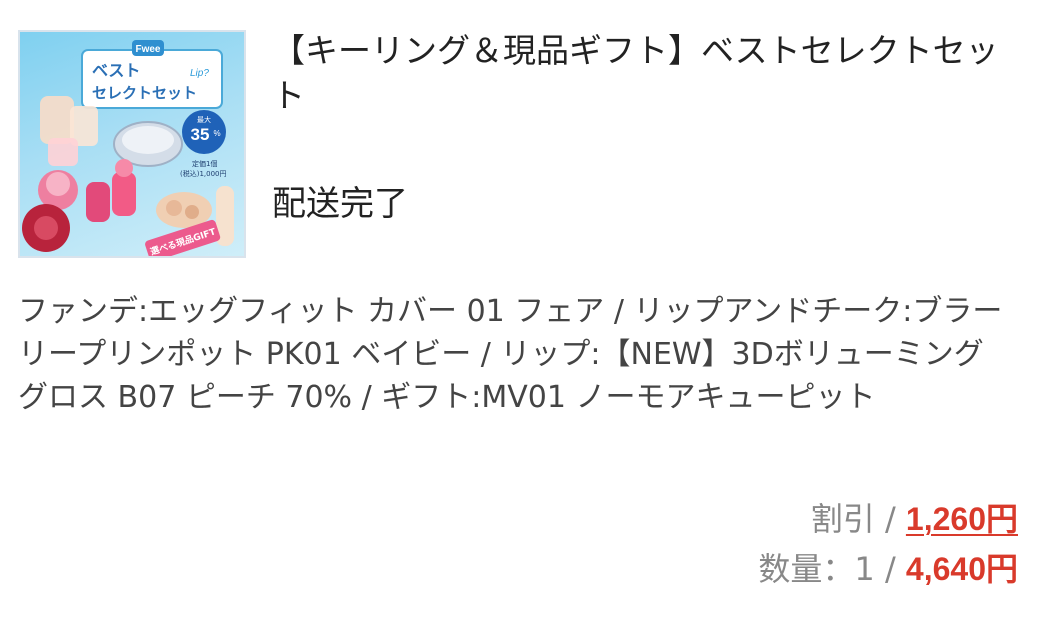  Describe the element at coordinates (961, 569) in the screenshot. I see `total-price: 4,640円` at that location.